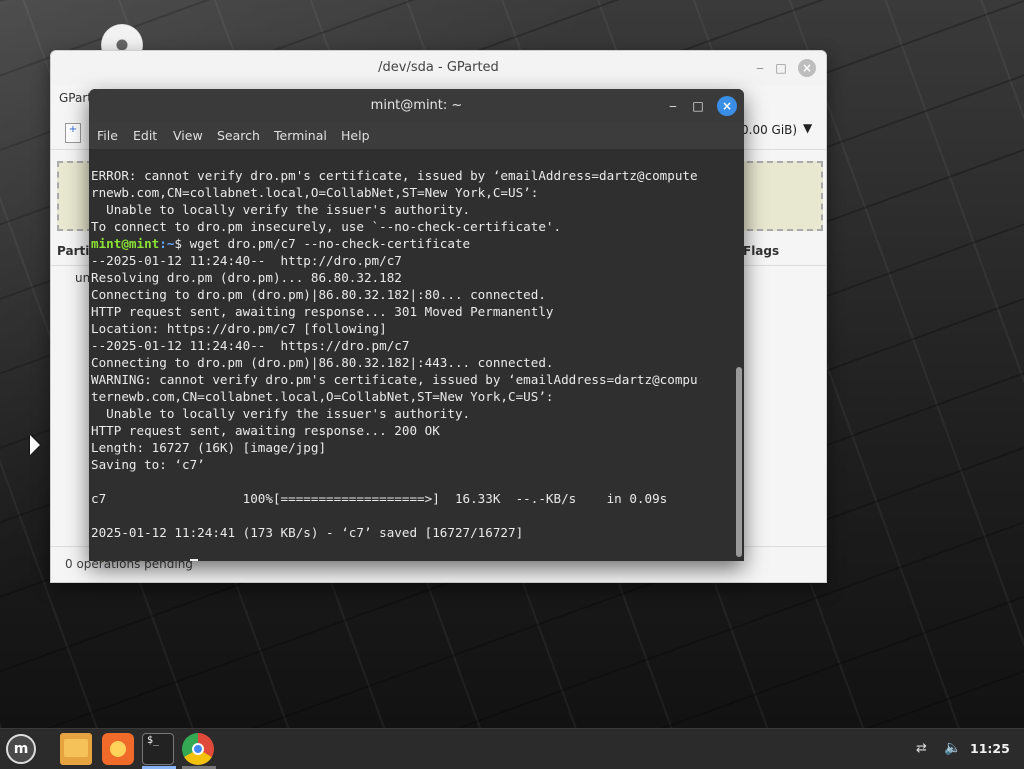 The image size is (1024, 769). I want to click on device-selector: 0.00 GiB), so click(769, 130).